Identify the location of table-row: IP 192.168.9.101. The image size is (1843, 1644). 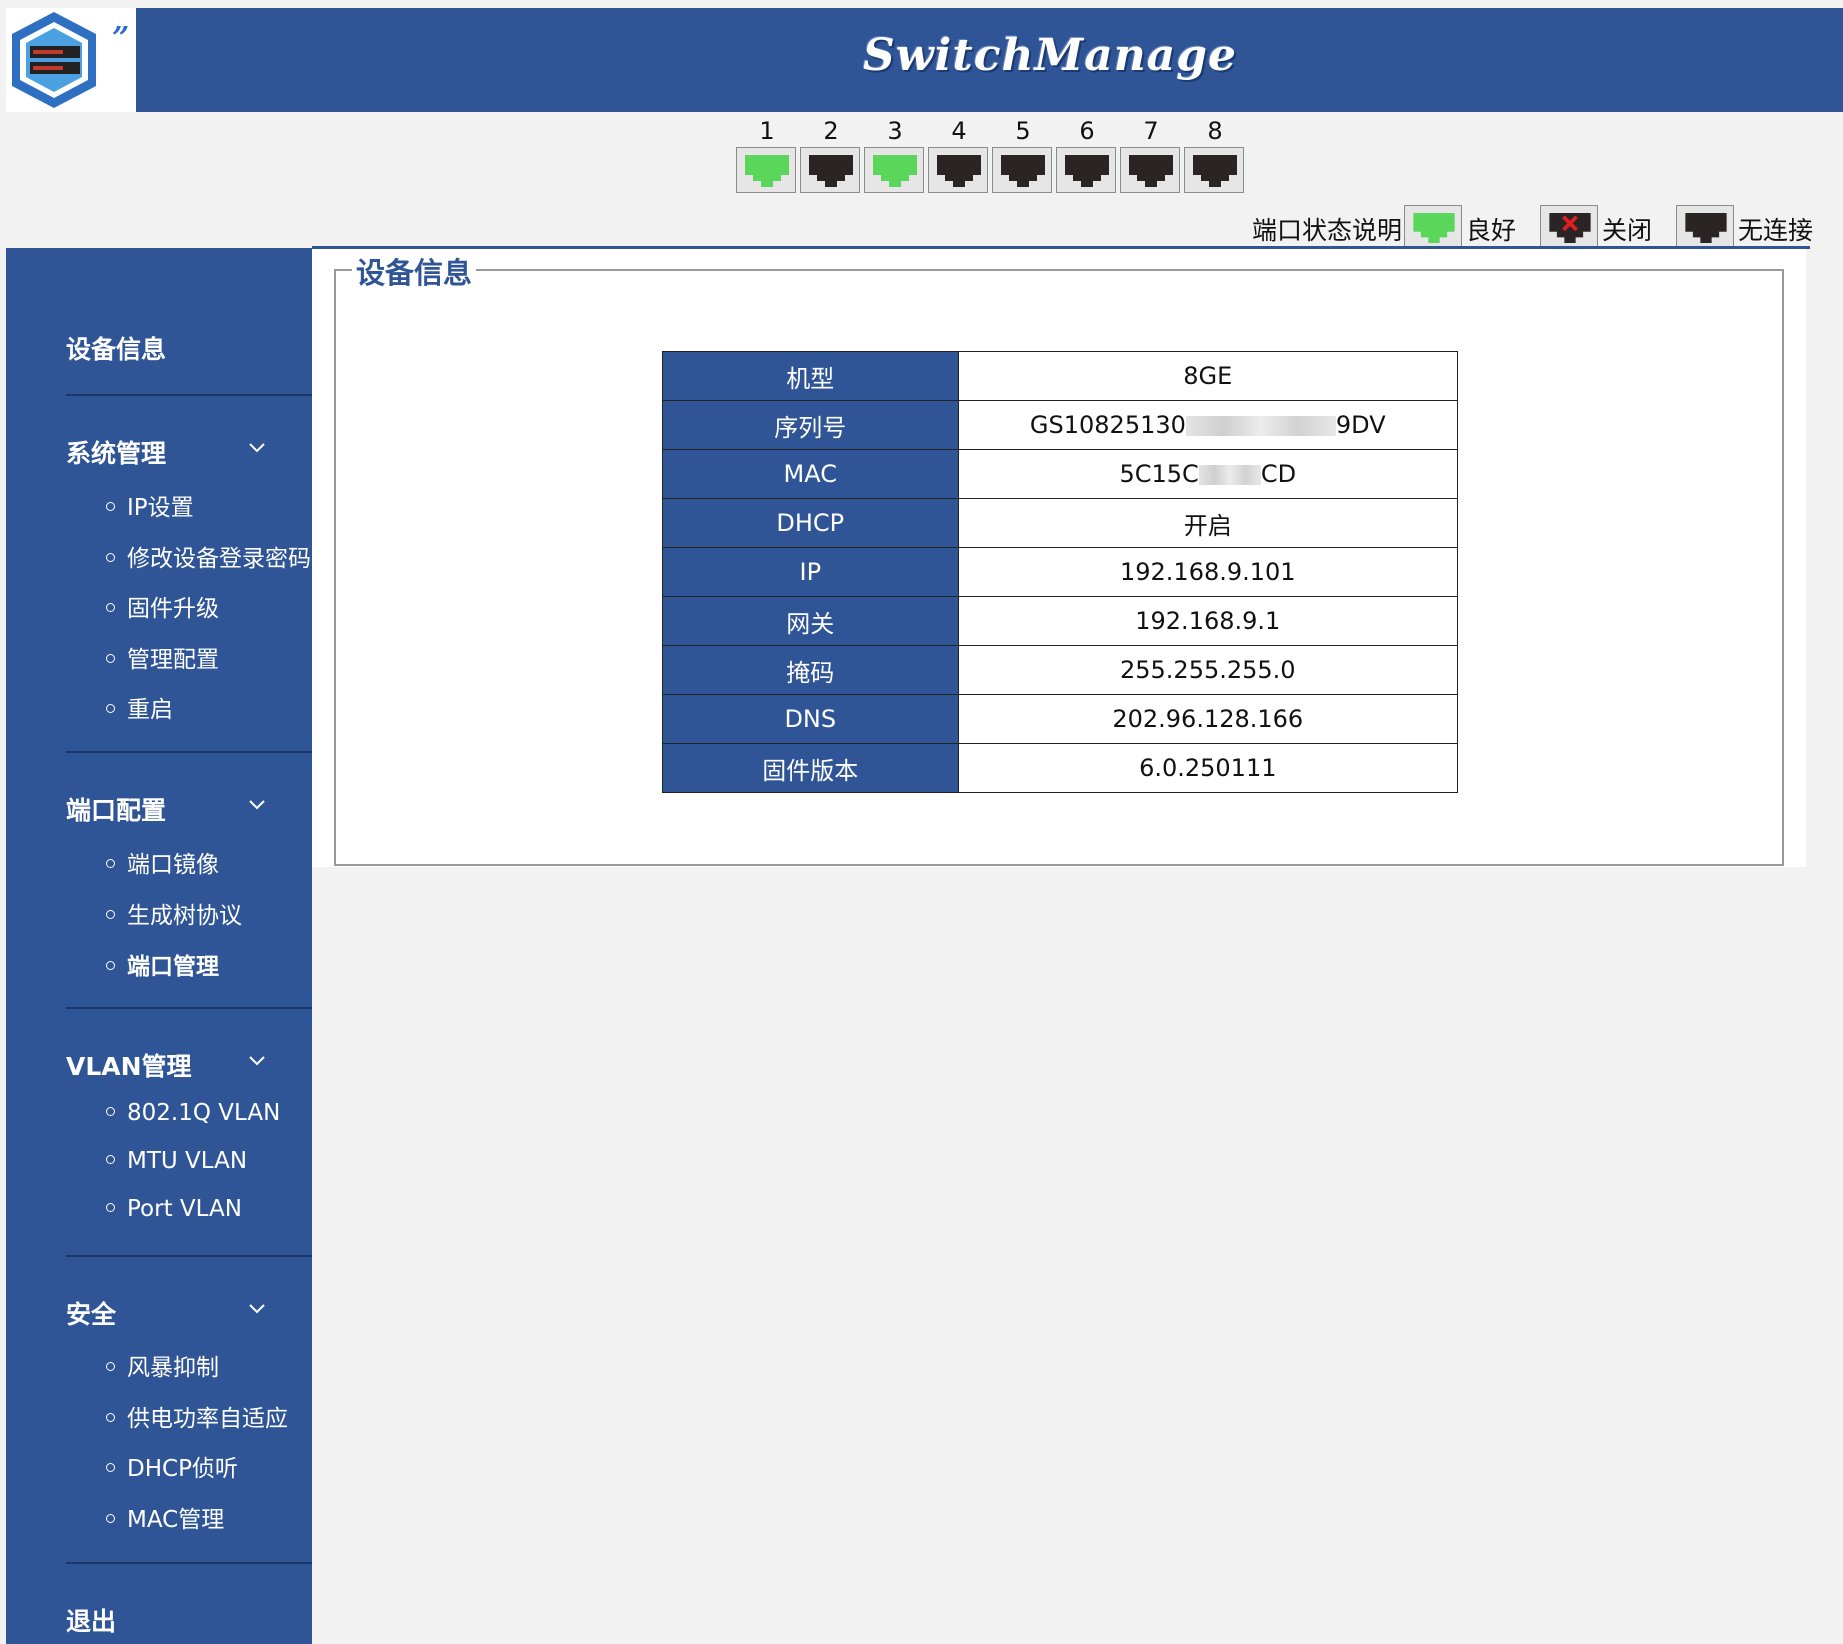
(1060, 572).